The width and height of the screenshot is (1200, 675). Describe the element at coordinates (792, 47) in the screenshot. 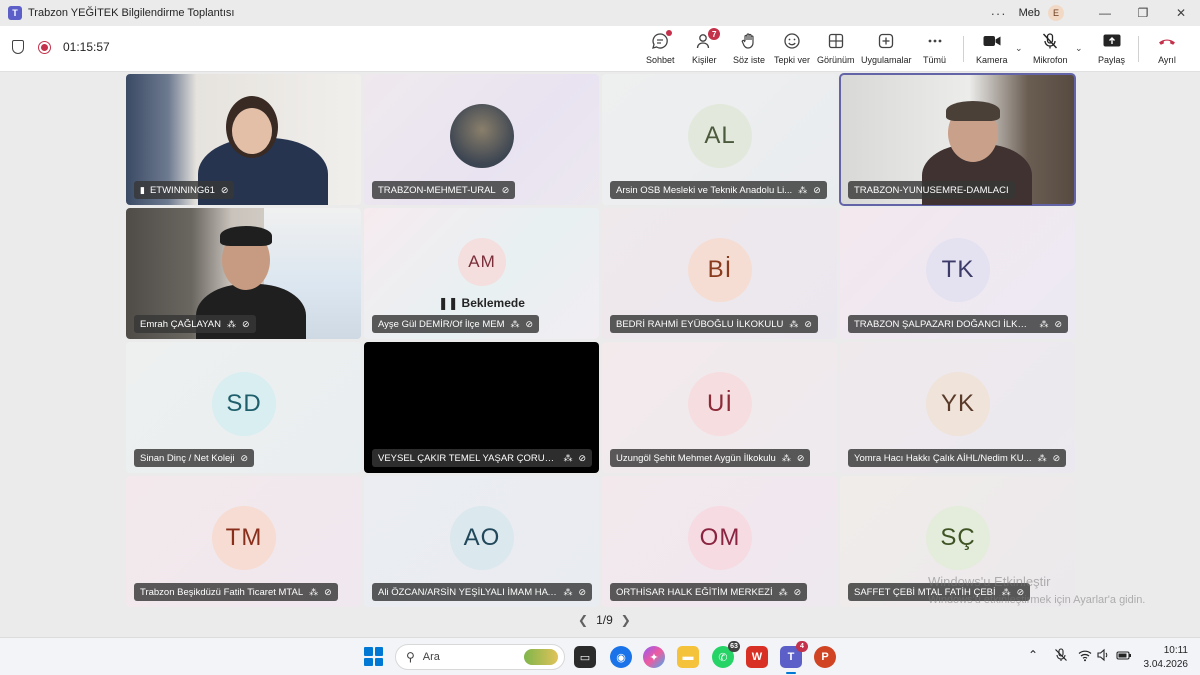

I see `react-button: Tepki ver` at that location.